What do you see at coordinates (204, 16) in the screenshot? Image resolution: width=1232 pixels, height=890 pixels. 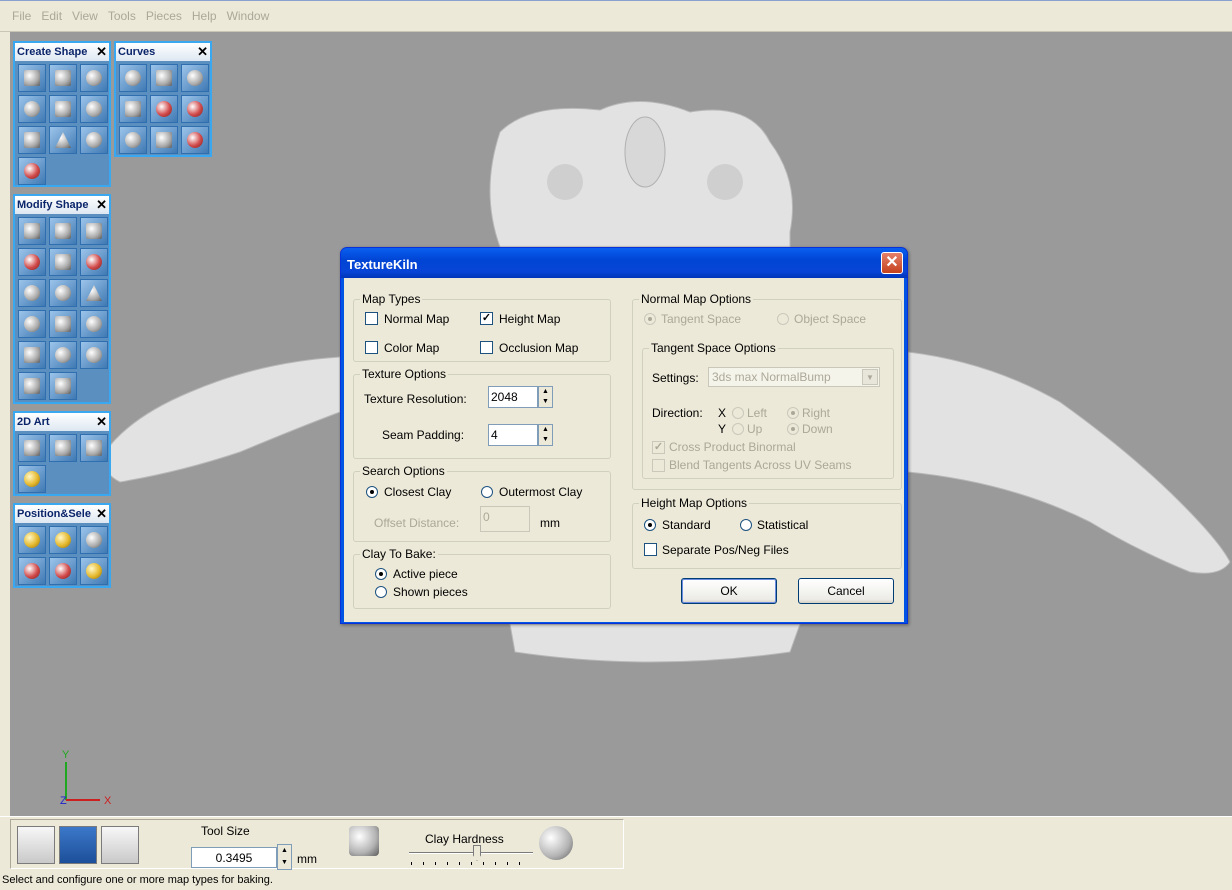 I see `menu-help: Help` at bounding box center [204, 16].